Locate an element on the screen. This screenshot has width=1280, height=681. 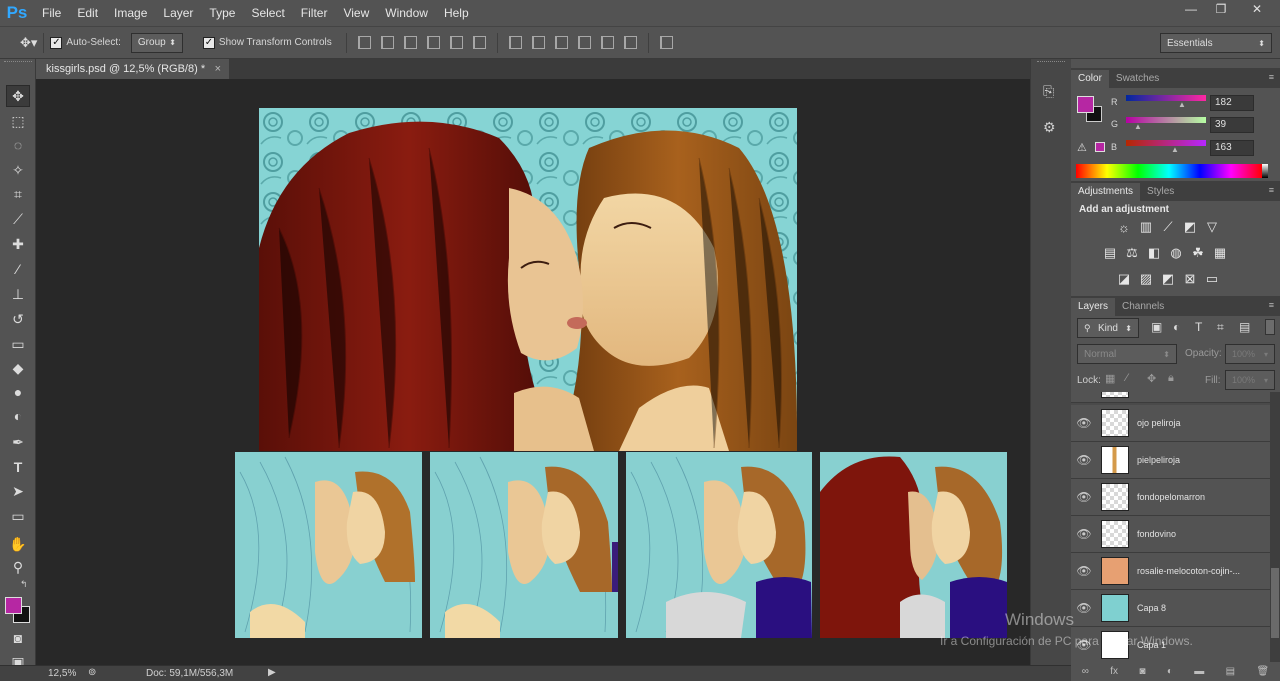
gradient-map-icon: ▭ is located at coordinates (1212, 278).